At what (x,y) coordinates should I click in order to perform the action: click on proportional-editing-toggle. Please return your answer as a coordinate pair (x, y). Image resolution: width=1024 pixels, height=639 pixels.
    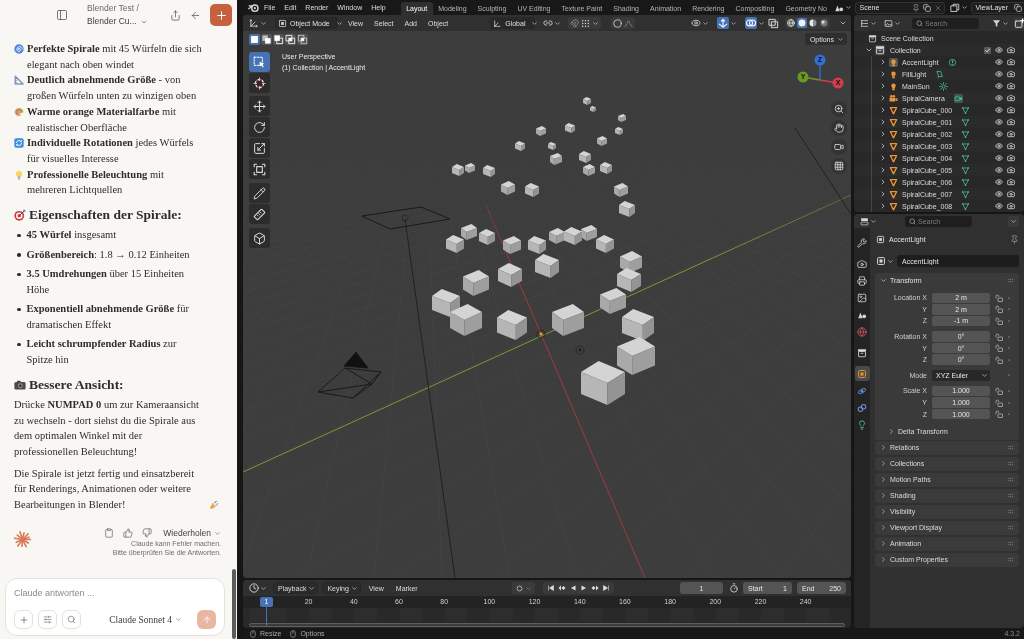
    Looking at the image, I should click on (623, 23).